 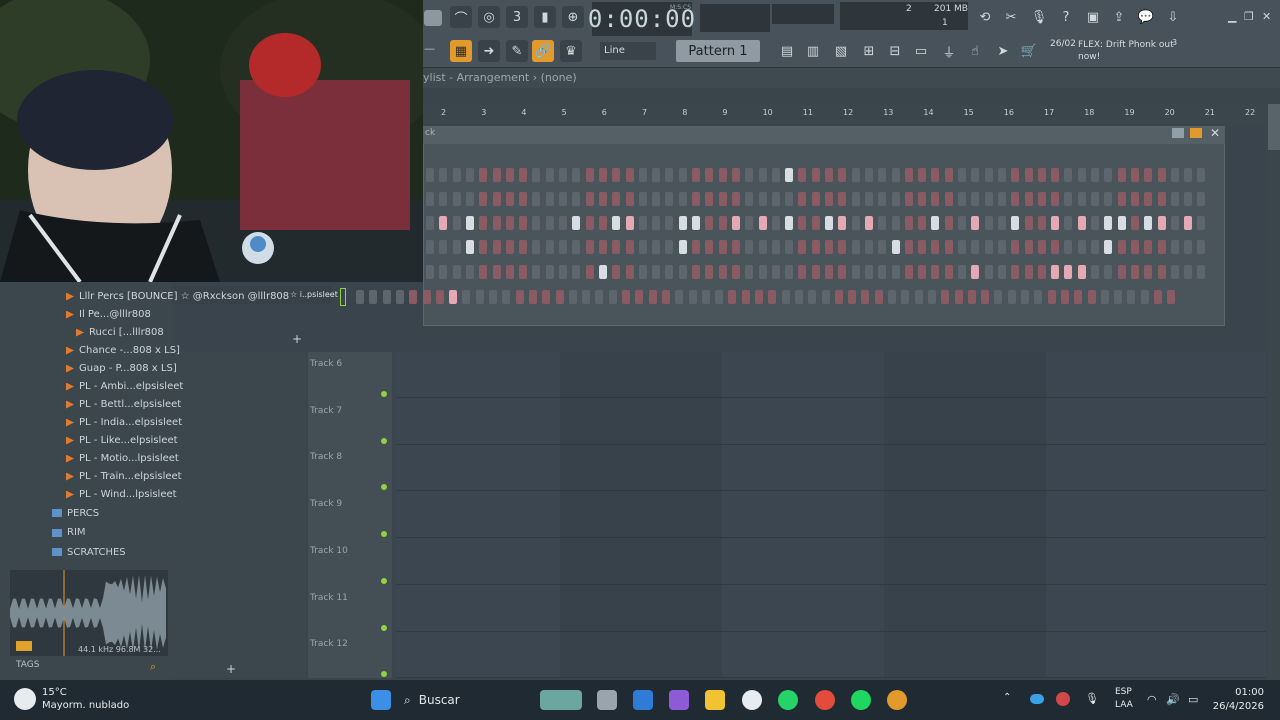 What do you see at coordinates (1274, 392) in the screenshot?
I see `vertical-scrollbar` at bounding box center [1274, 392].